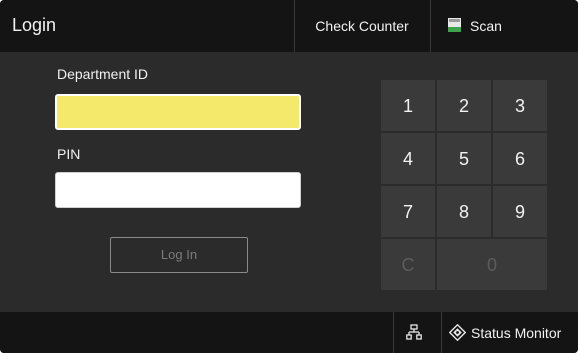 Image resolution: width=578 pixels, height=353 pixels. What do you see at coordinates (103, 74) in the screenshot?
I see `department-id-label: Department ID` at bounding box center [103, 74].